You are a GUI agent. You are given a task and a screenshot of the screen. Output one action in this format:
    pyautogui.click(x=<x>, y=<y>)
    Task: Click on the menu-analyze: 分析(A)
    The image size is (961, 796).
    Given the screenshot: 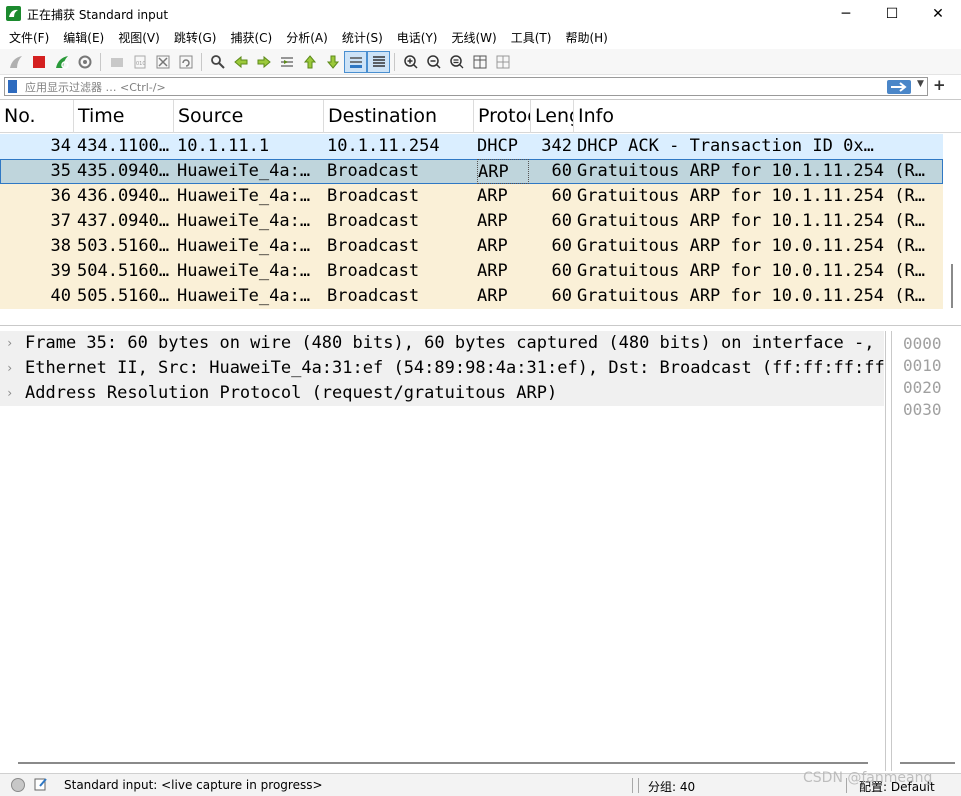 What is the action you would take?
    pyautogui.click(x=307, y=38)
    